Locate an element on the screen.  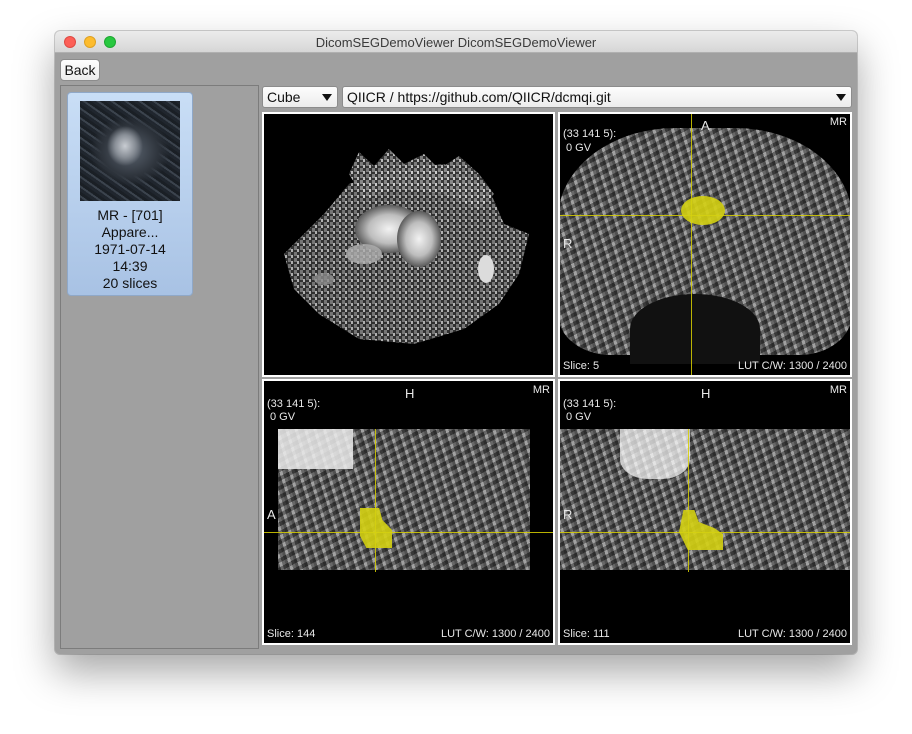
axial-dark-region is located at coordinates (695, 329).